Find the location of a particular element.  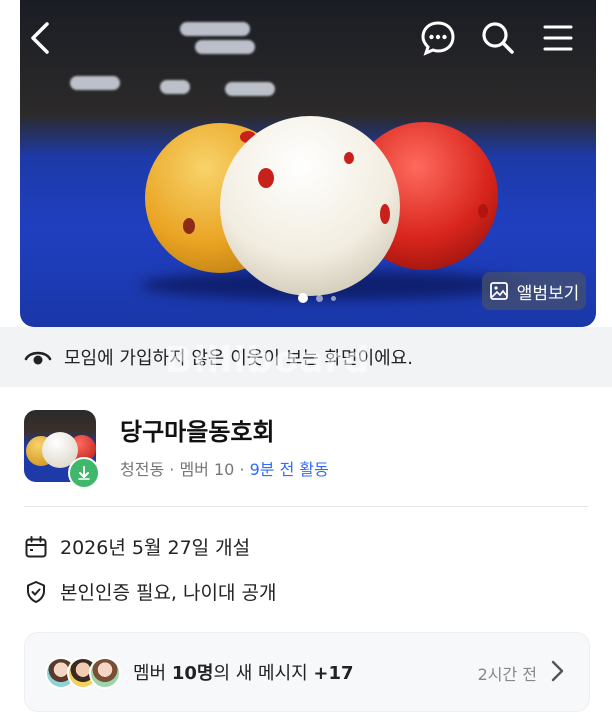

opened-date-row: 2026년 5월 27일 개설 is located at coordinates (137, 546).